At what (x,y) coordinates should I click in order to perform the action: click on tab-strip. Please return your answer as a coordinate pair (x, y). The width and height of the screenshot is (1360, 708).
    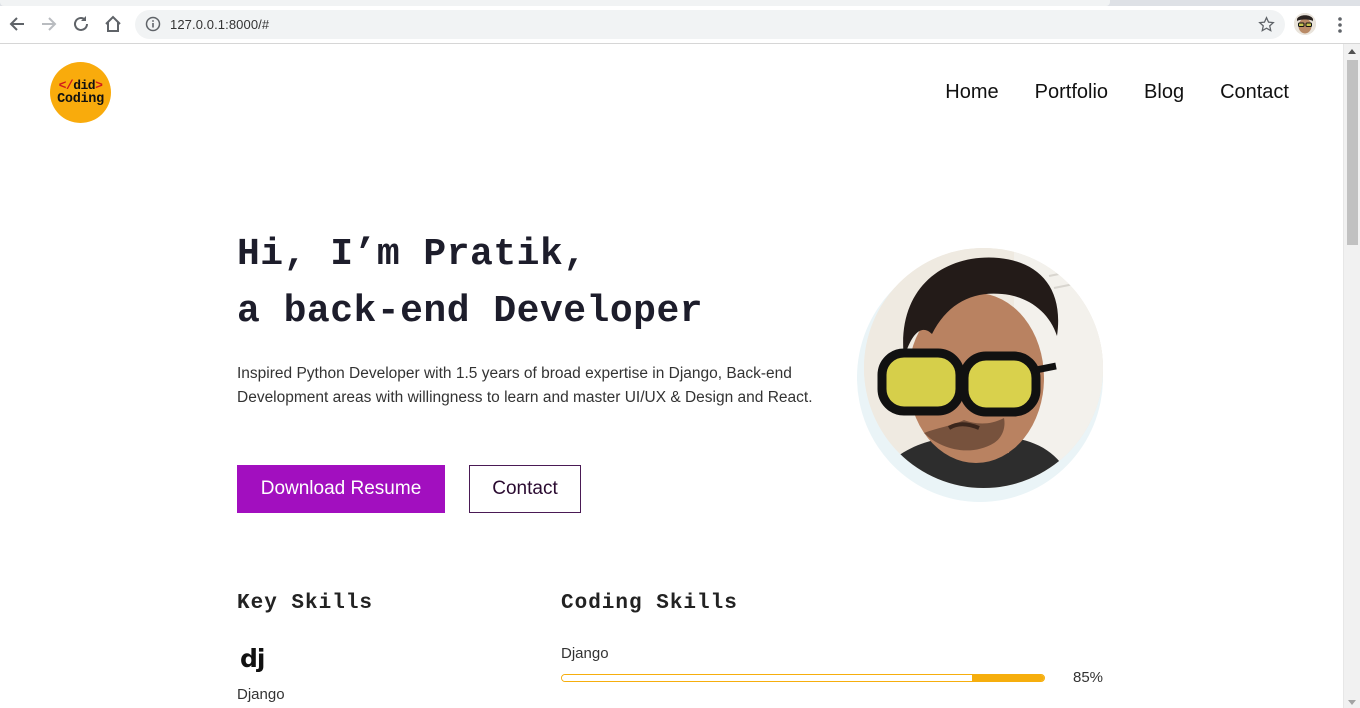
    Looking at the image, I should click on (680, 3).